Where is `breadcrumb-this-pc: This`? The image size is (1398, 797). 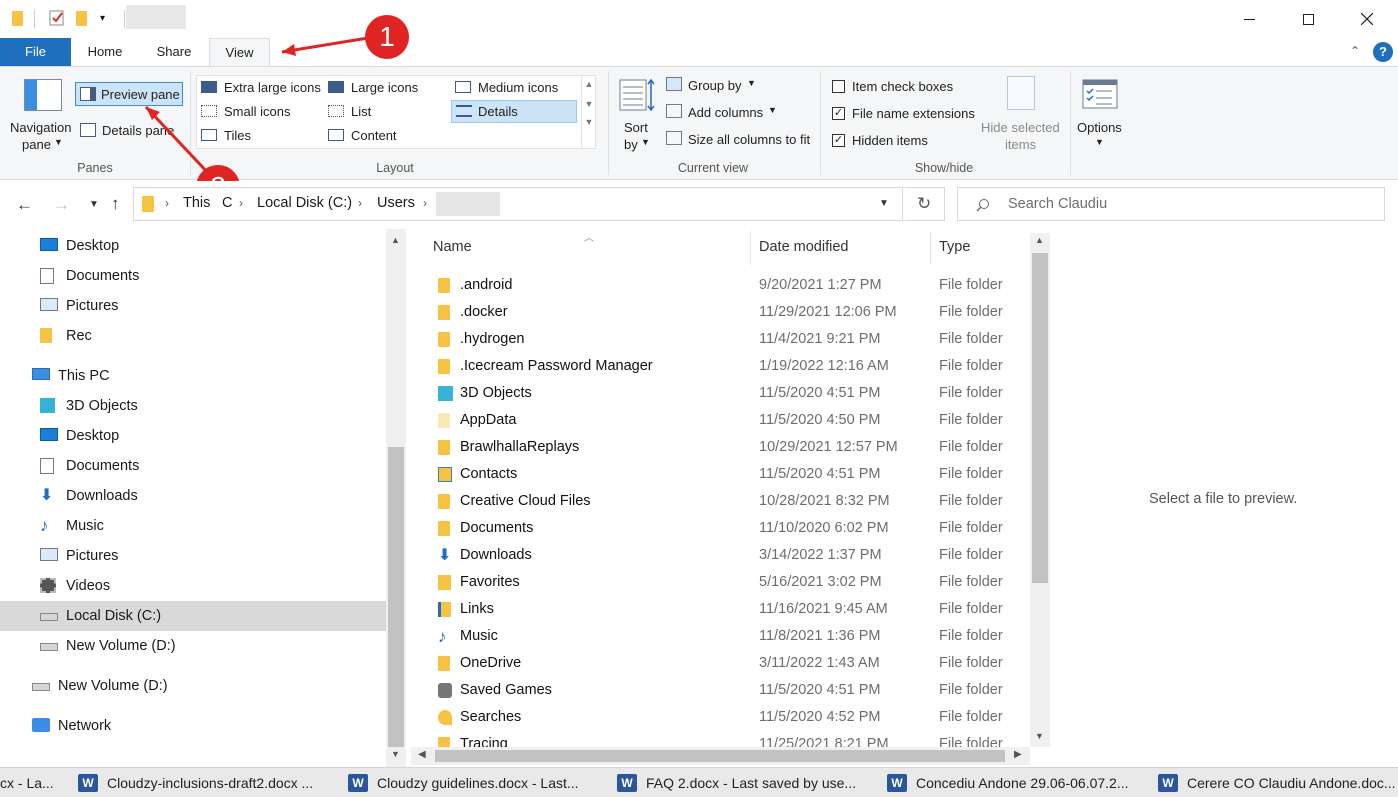
breadcrumb-this-pc: This is located at coordinates (196, 203).